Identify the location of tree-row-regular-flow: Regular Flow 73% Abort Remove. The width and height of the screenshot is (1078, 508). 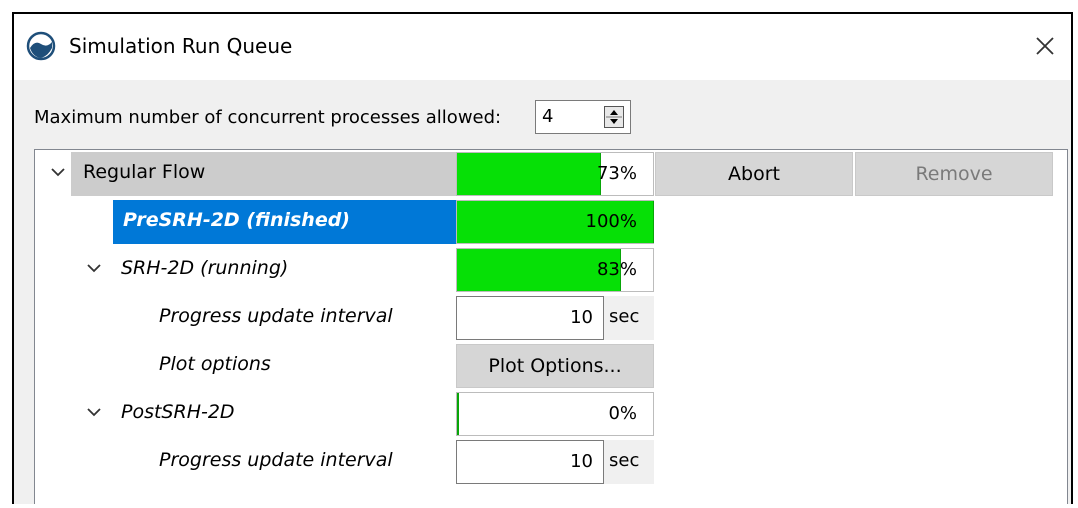
(551, 174).